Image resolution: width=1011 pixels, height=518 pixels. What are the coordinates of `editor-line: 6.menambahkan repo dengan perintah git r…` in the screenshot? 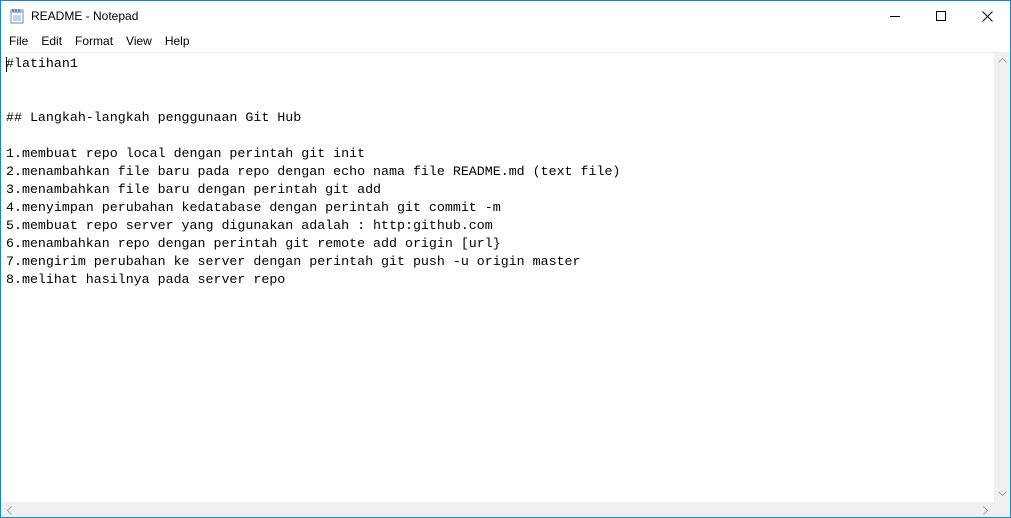 It's located at (253, 243).